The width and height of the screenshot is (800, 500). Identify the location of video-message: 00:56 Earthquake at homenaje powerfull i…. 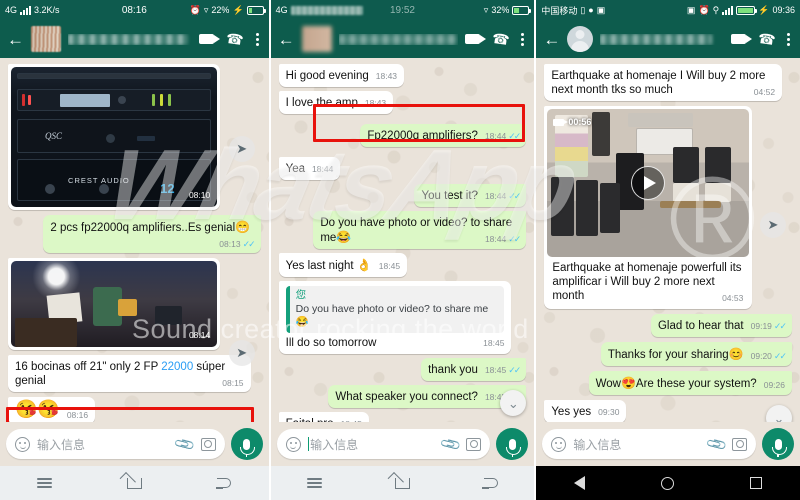
(648, 207).